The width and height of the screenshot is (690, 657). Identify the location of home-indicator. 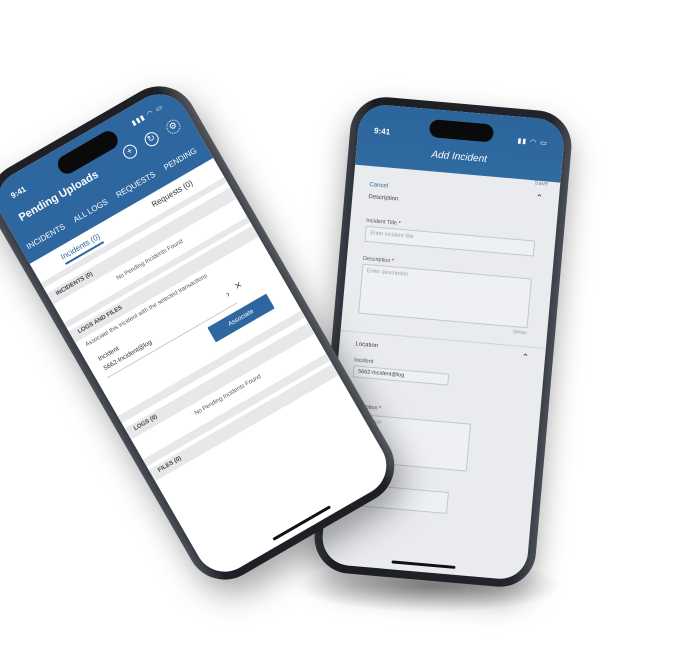
(423, 564).